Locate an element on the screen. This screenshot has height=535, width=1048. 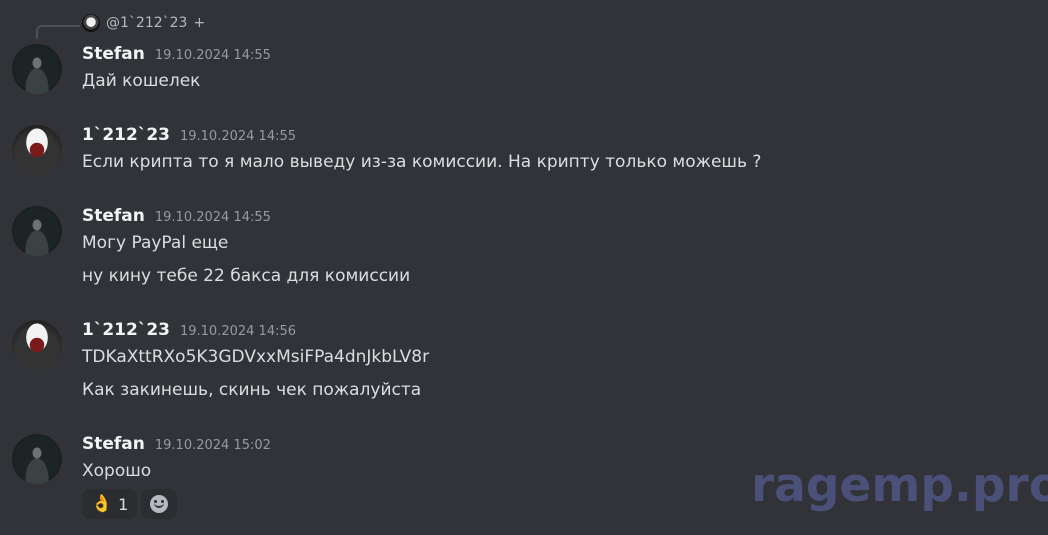
add-reaction-smile-icon is located at coordinates (159, 504).